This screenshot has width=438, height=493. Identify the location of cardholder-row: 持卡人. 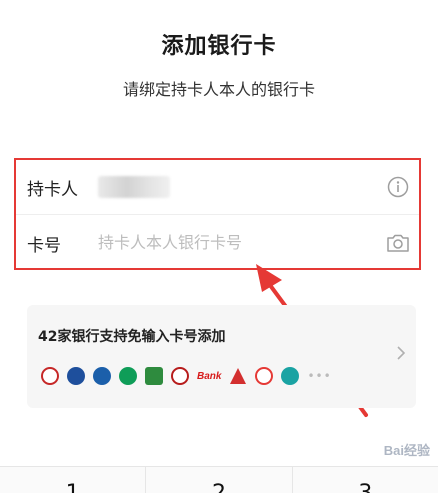
(217, 187).